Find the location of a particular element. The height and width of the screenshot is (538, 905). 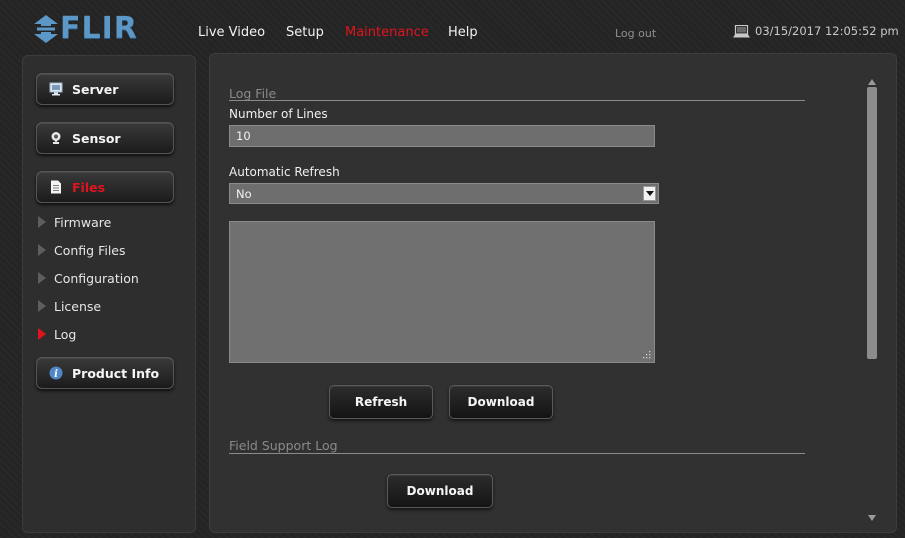

sidebar-item-config-files: Config Files is located at coordinates (82, 250).